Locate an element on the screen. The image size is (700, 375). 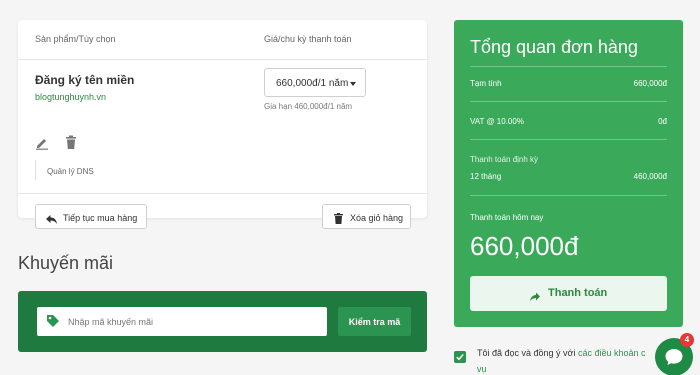
item-domain: blogtunghuynh.vn is located at coordinates (71, 97).